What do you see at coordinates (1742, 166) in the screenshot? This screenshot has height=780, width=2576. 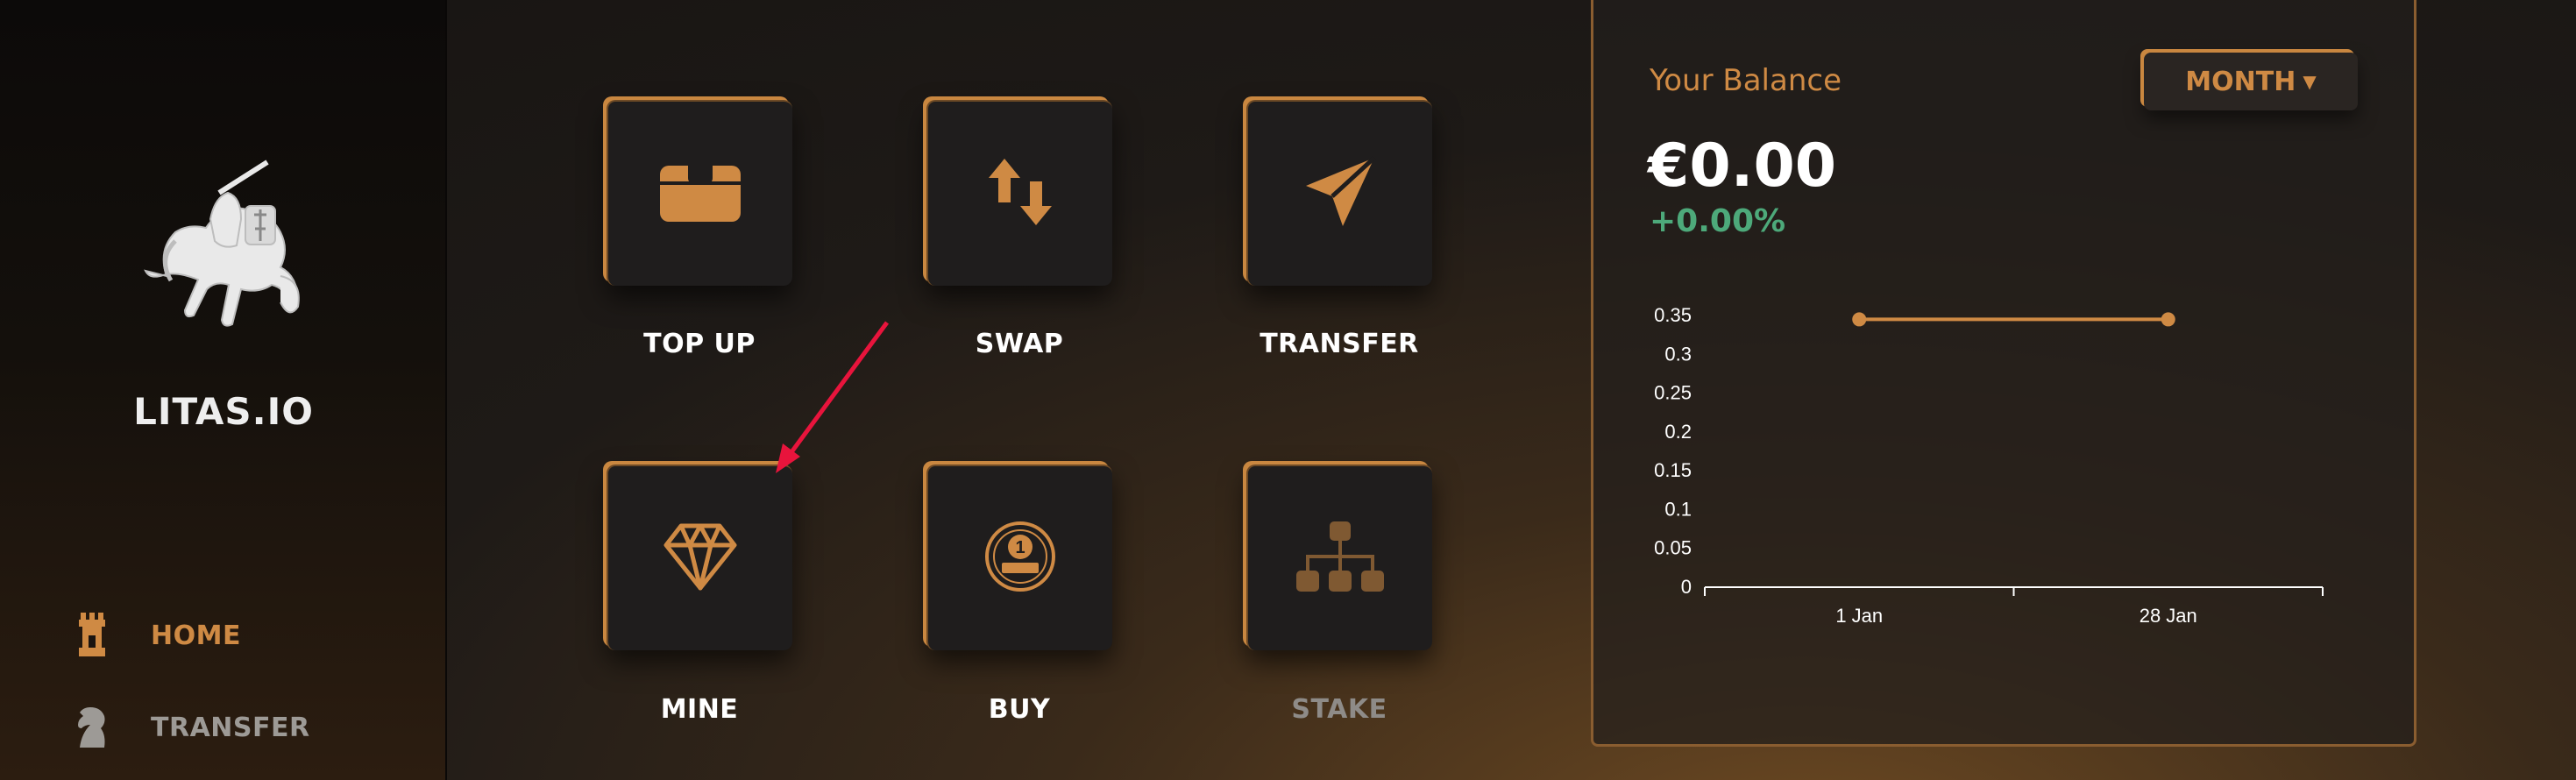 I see `balance-amount: €0.00` at bounding box center [1742, 166].